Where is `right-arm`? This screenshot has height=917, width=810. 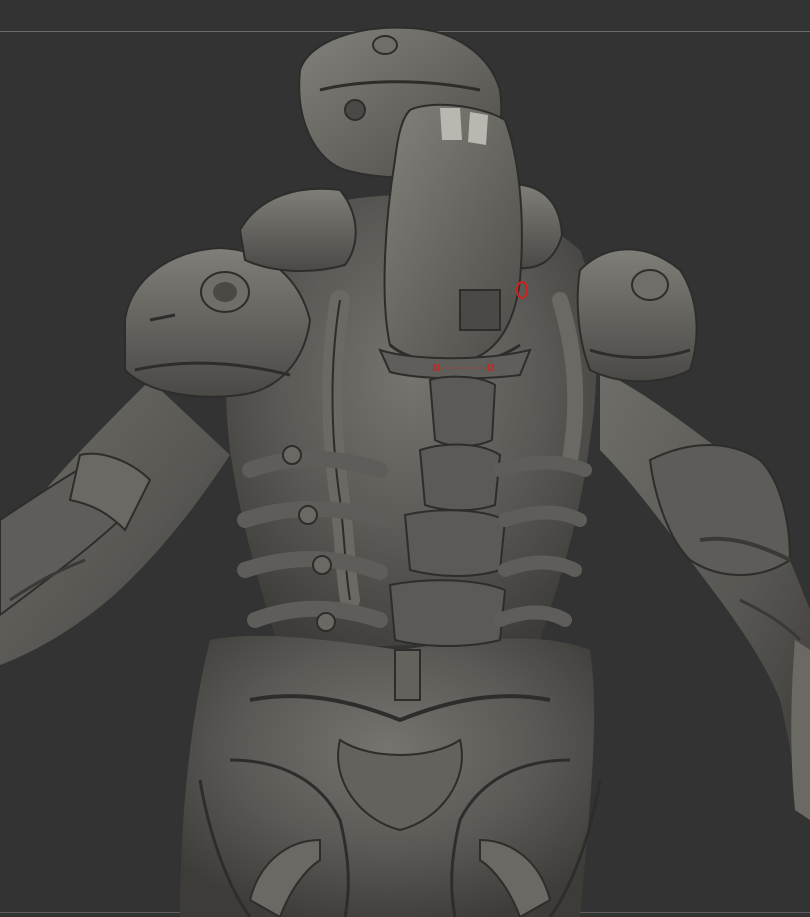 right-arm is located at coordinates (705, 595).